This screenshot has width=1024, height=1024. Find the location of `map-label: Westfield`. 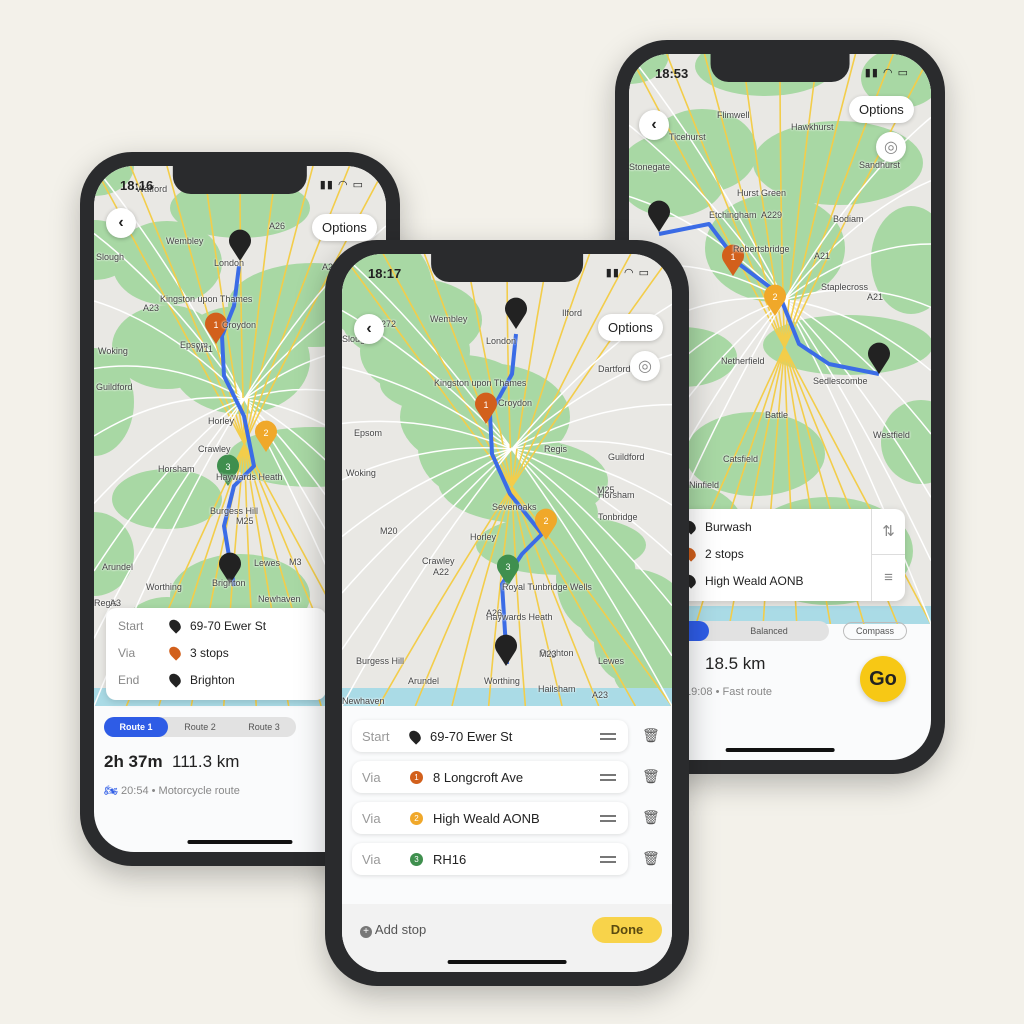

map-label: Westfield is located at coordinates (891, 435).